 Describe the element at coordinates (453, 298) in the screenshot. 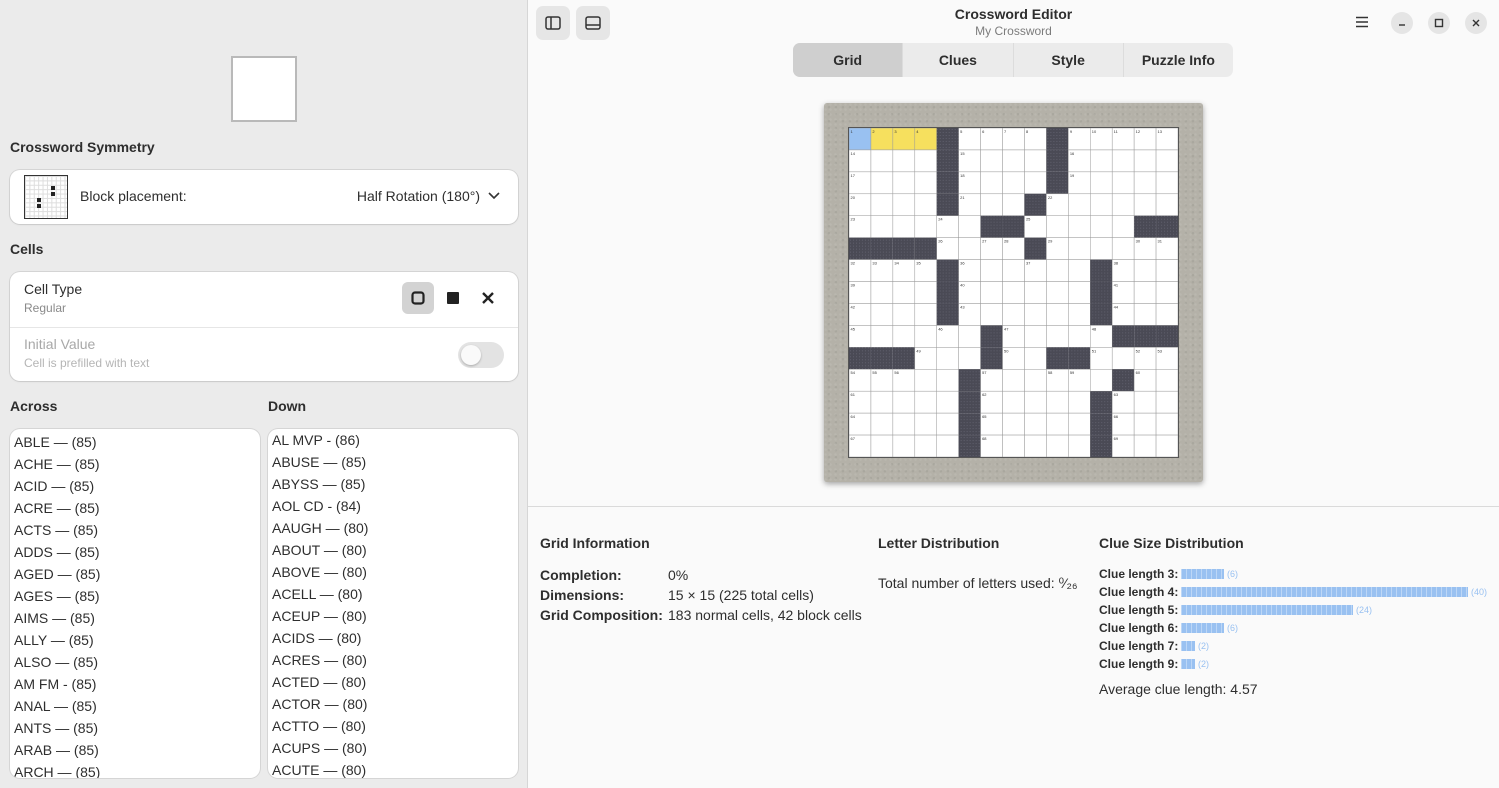

I see `block-cell-button` at that location.